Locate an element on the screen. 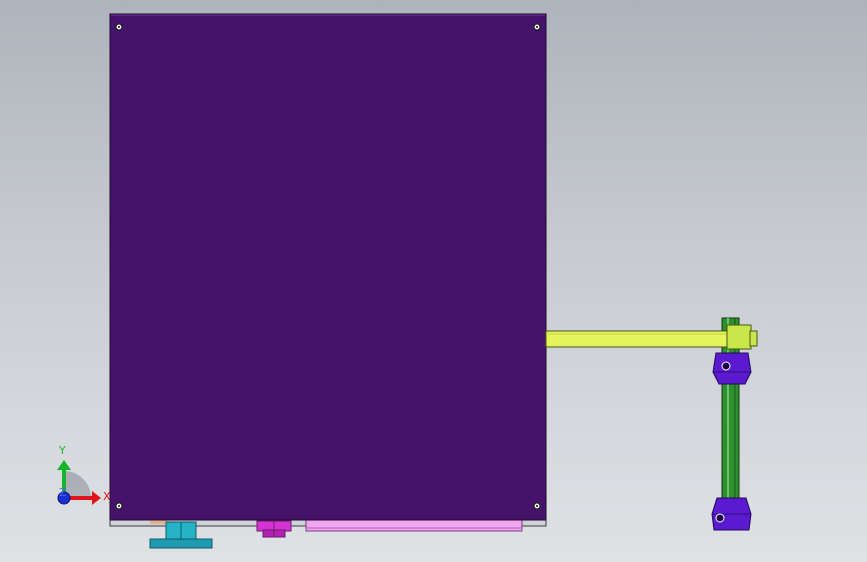 The height and width of the screenshot is (562, 867). triad-z-label: Z is located at coordinates (63, 492).